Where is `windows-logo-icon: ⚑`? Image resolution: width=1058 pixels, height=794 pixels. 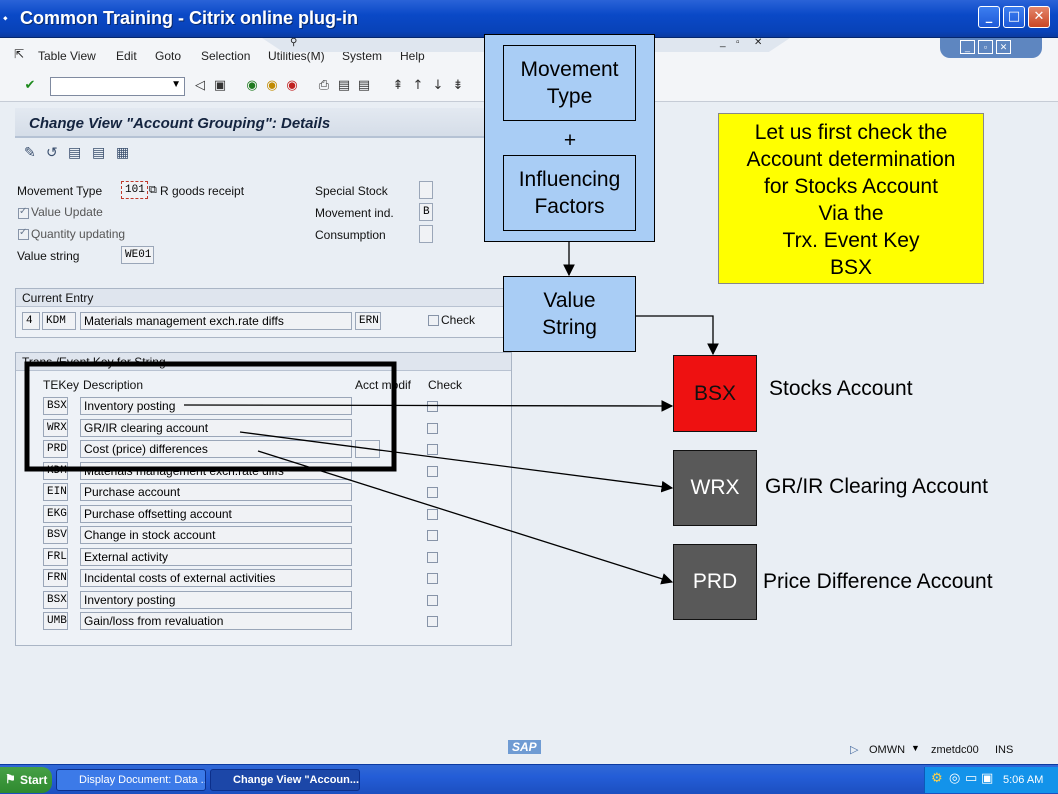 windows-logo-icon: ⚑ is located at coordinates (10, 779).